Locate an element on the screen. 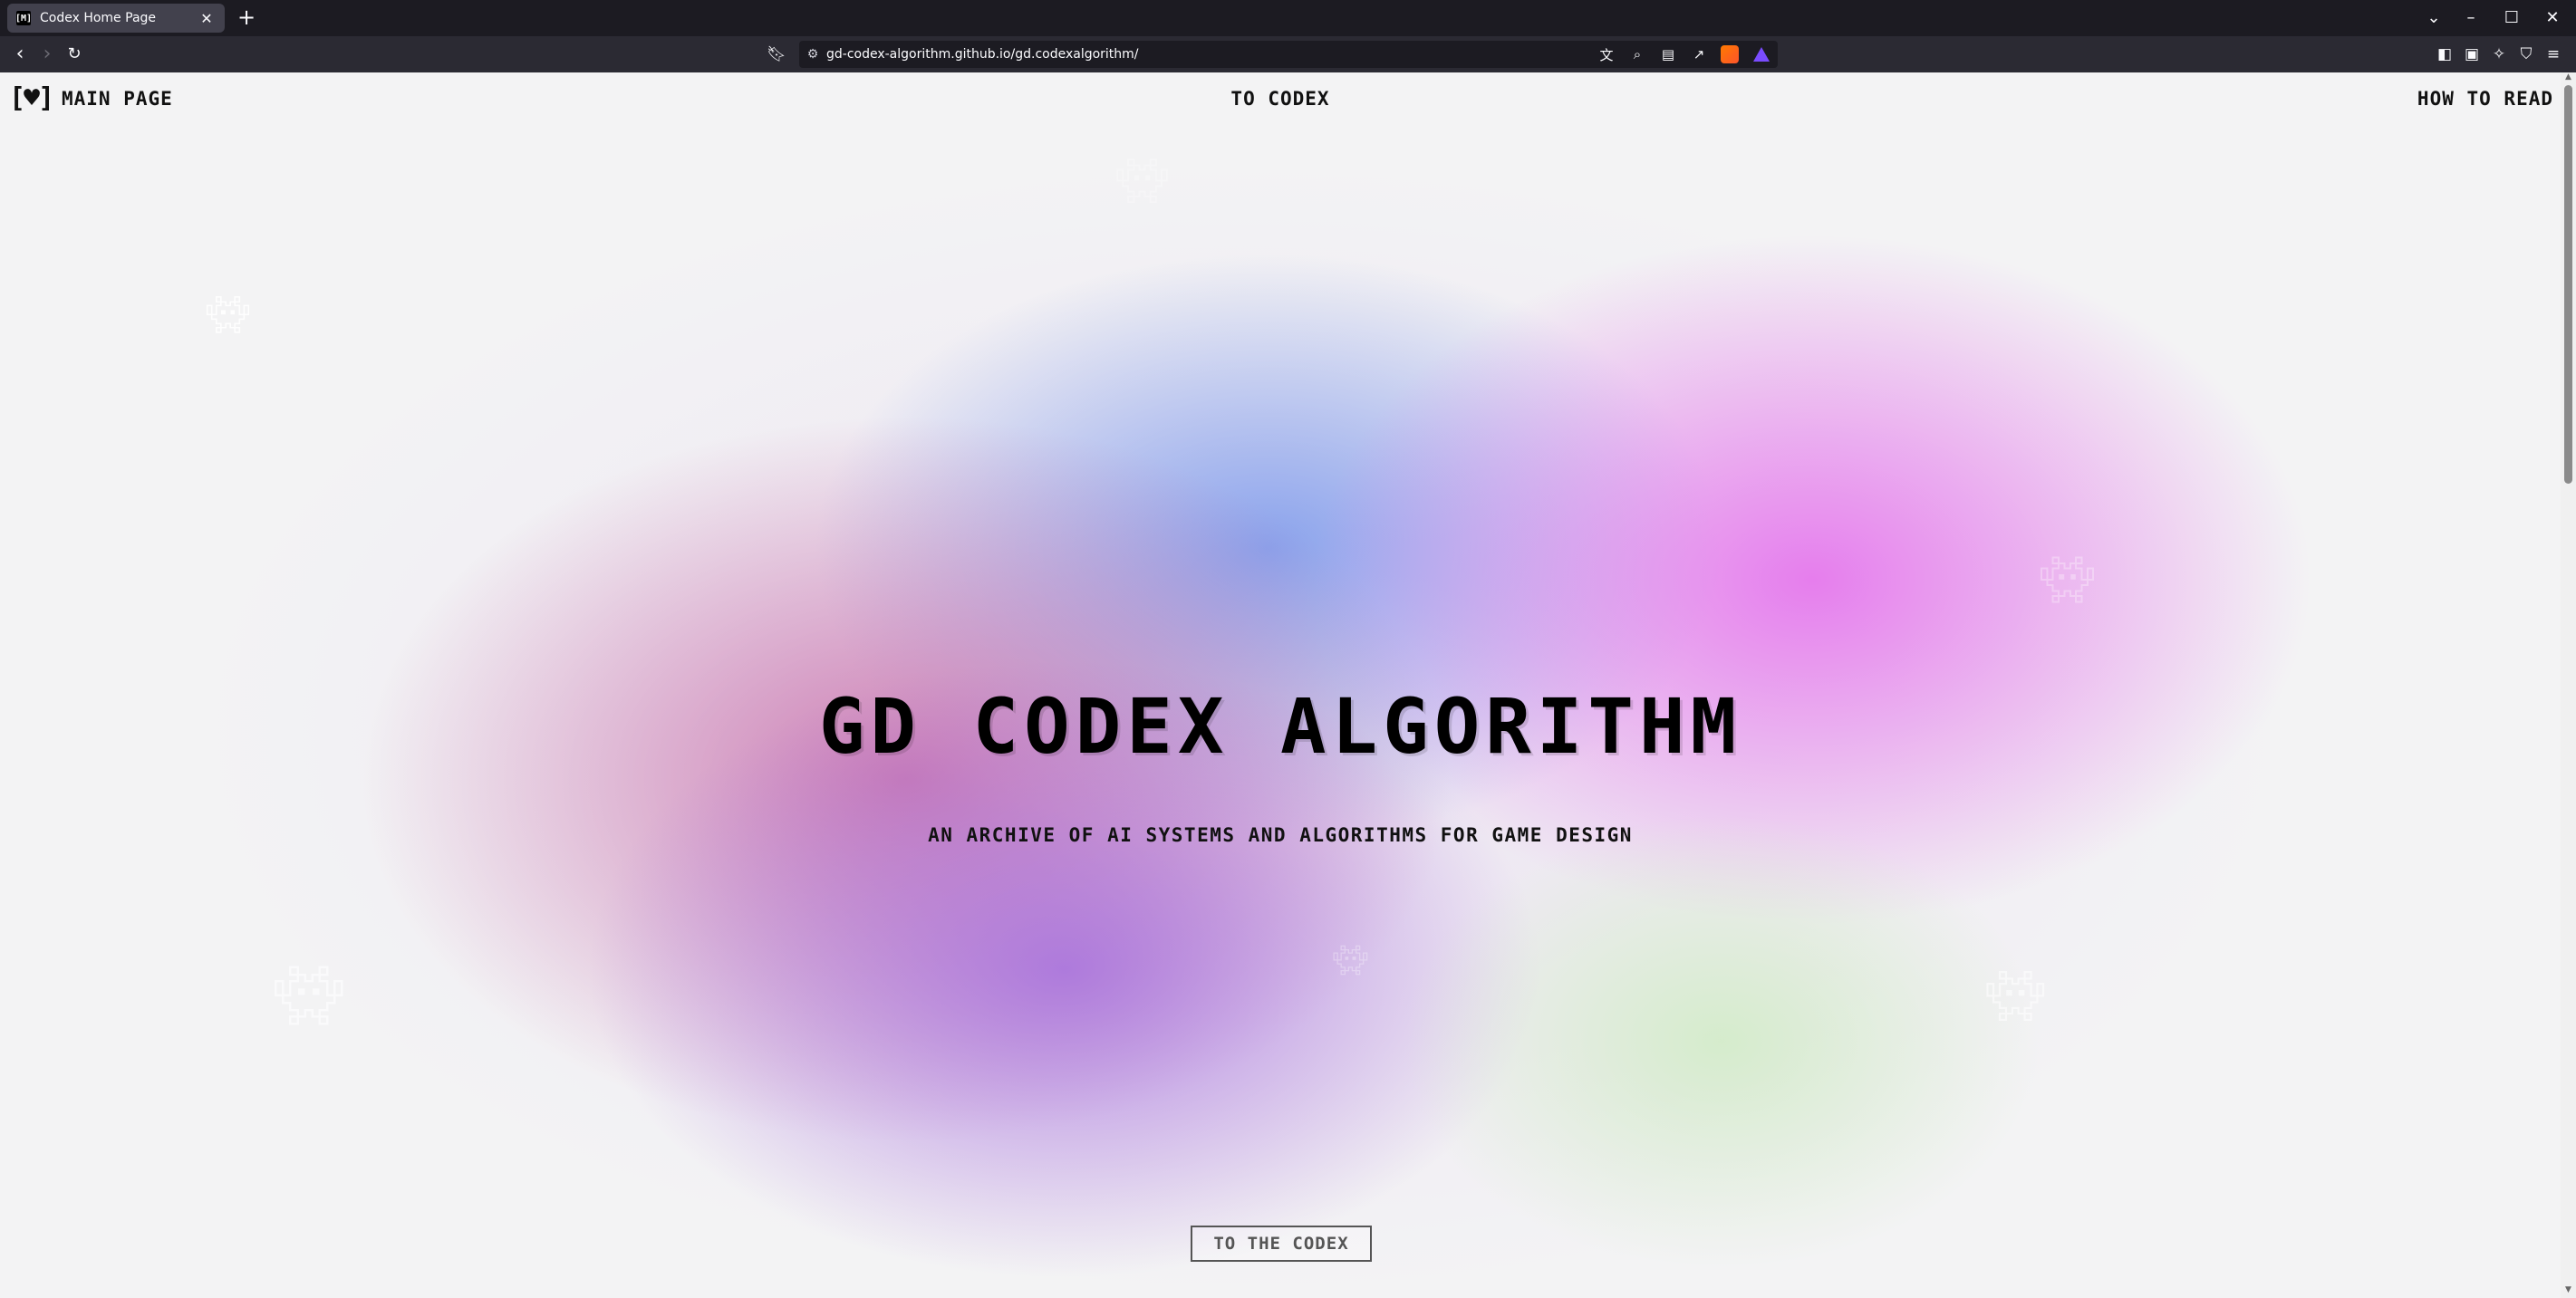 Image resolution: width=2576 pixels, height=1298 pixels. wallet-icon: ▣ is located at coordinates (2471, 54).